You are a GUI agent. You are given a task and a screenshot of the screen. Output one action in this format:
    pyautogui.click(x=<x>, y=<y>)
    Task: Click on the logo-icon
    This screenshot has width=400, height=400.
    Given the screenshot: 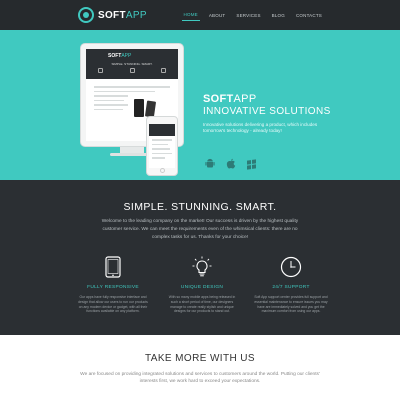 What is the action you would take?
    pyautogui.click(x=86, y=15)
    